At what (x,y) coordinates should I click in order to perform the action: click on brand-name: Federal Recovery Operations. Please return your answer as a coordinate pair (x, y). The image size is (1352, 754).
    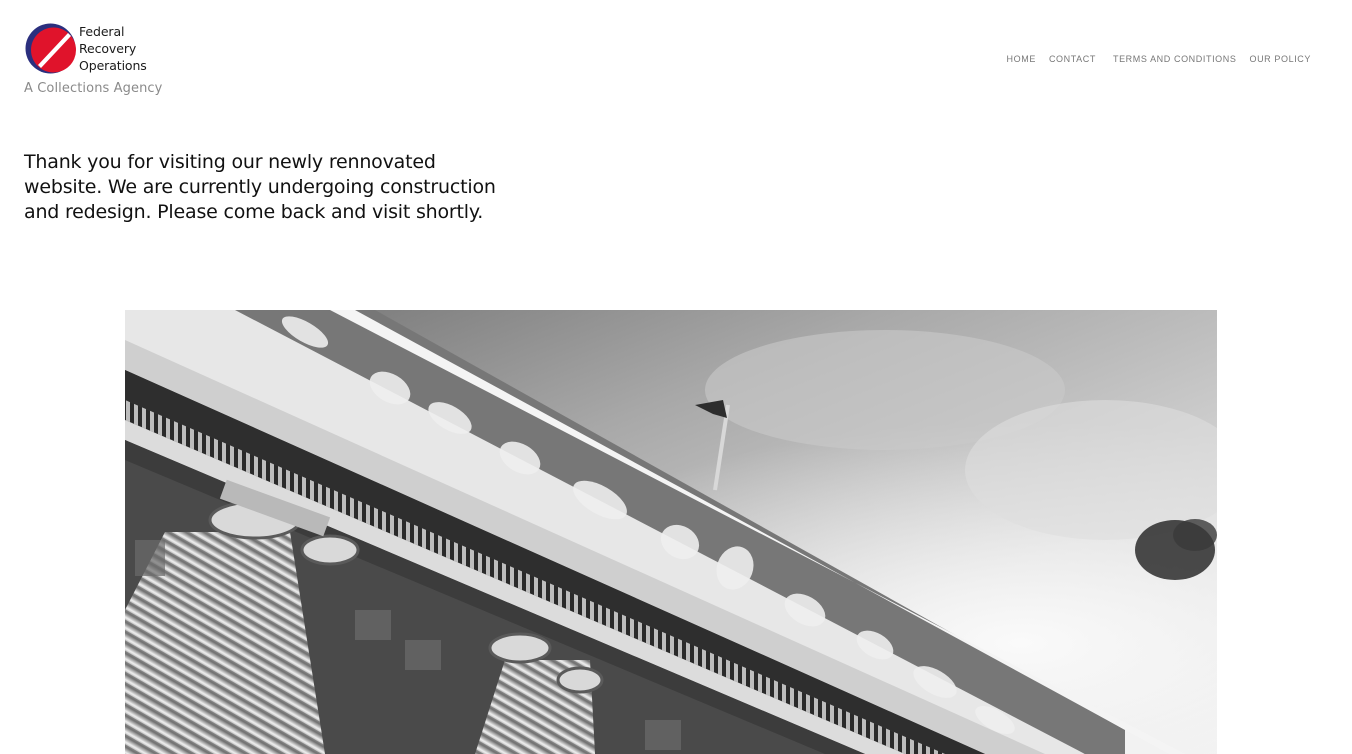
    Looking at the image, I should click on (113, 48).